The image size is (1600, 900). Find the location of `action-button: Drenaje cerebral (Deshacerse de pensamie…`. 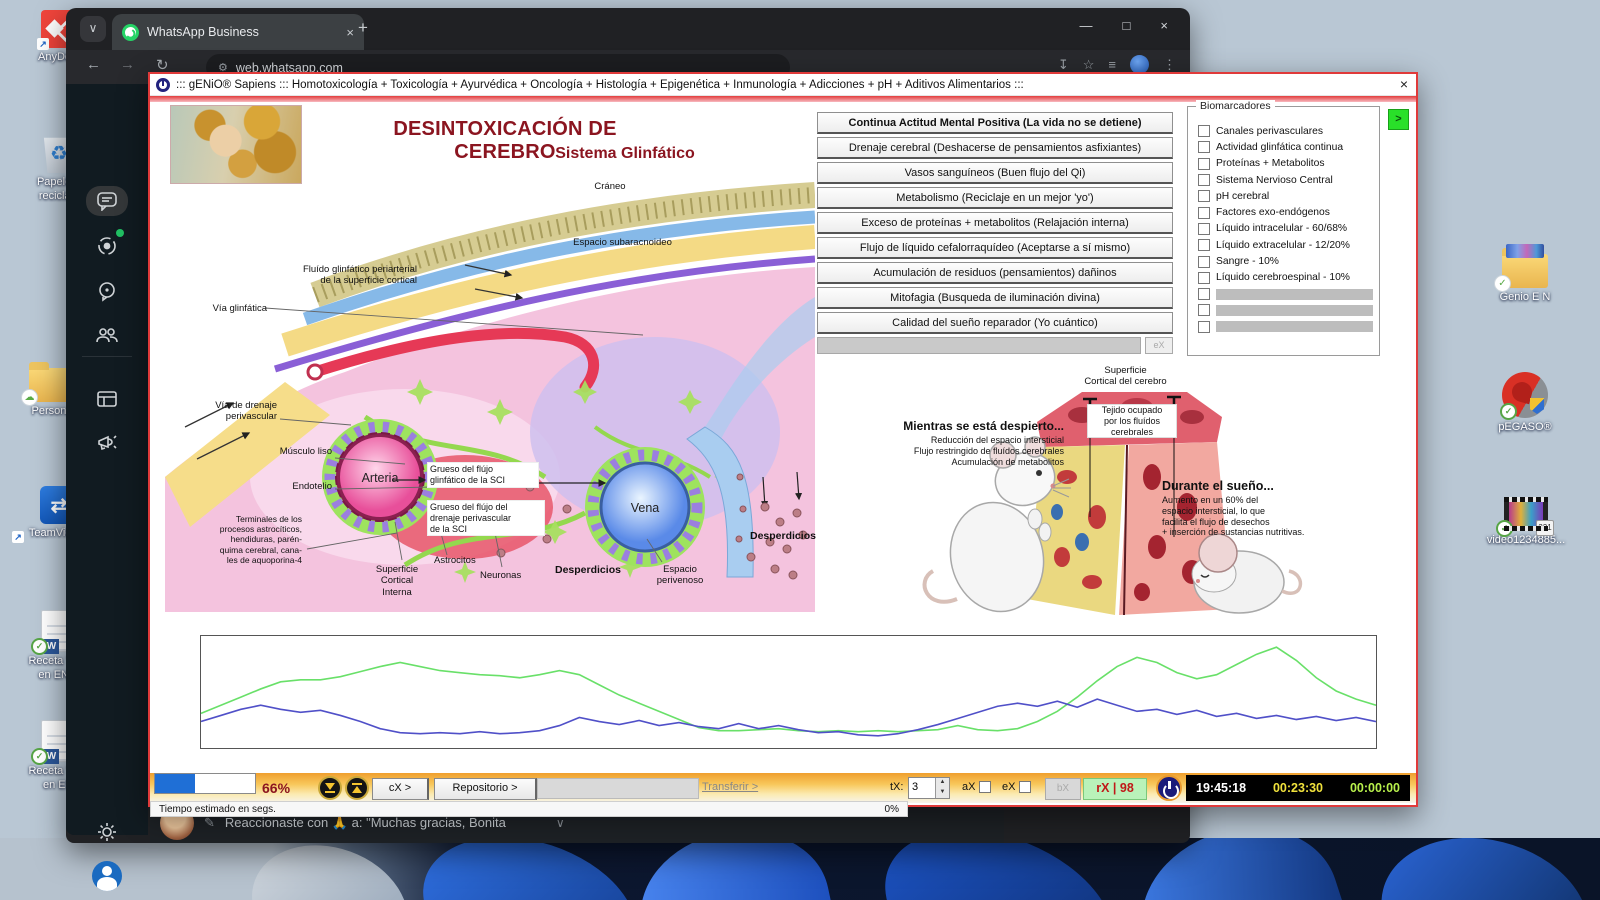

action-button: Drenaje cerebral (Deshacerse de pensamie… is located at coordinates (995, 148).